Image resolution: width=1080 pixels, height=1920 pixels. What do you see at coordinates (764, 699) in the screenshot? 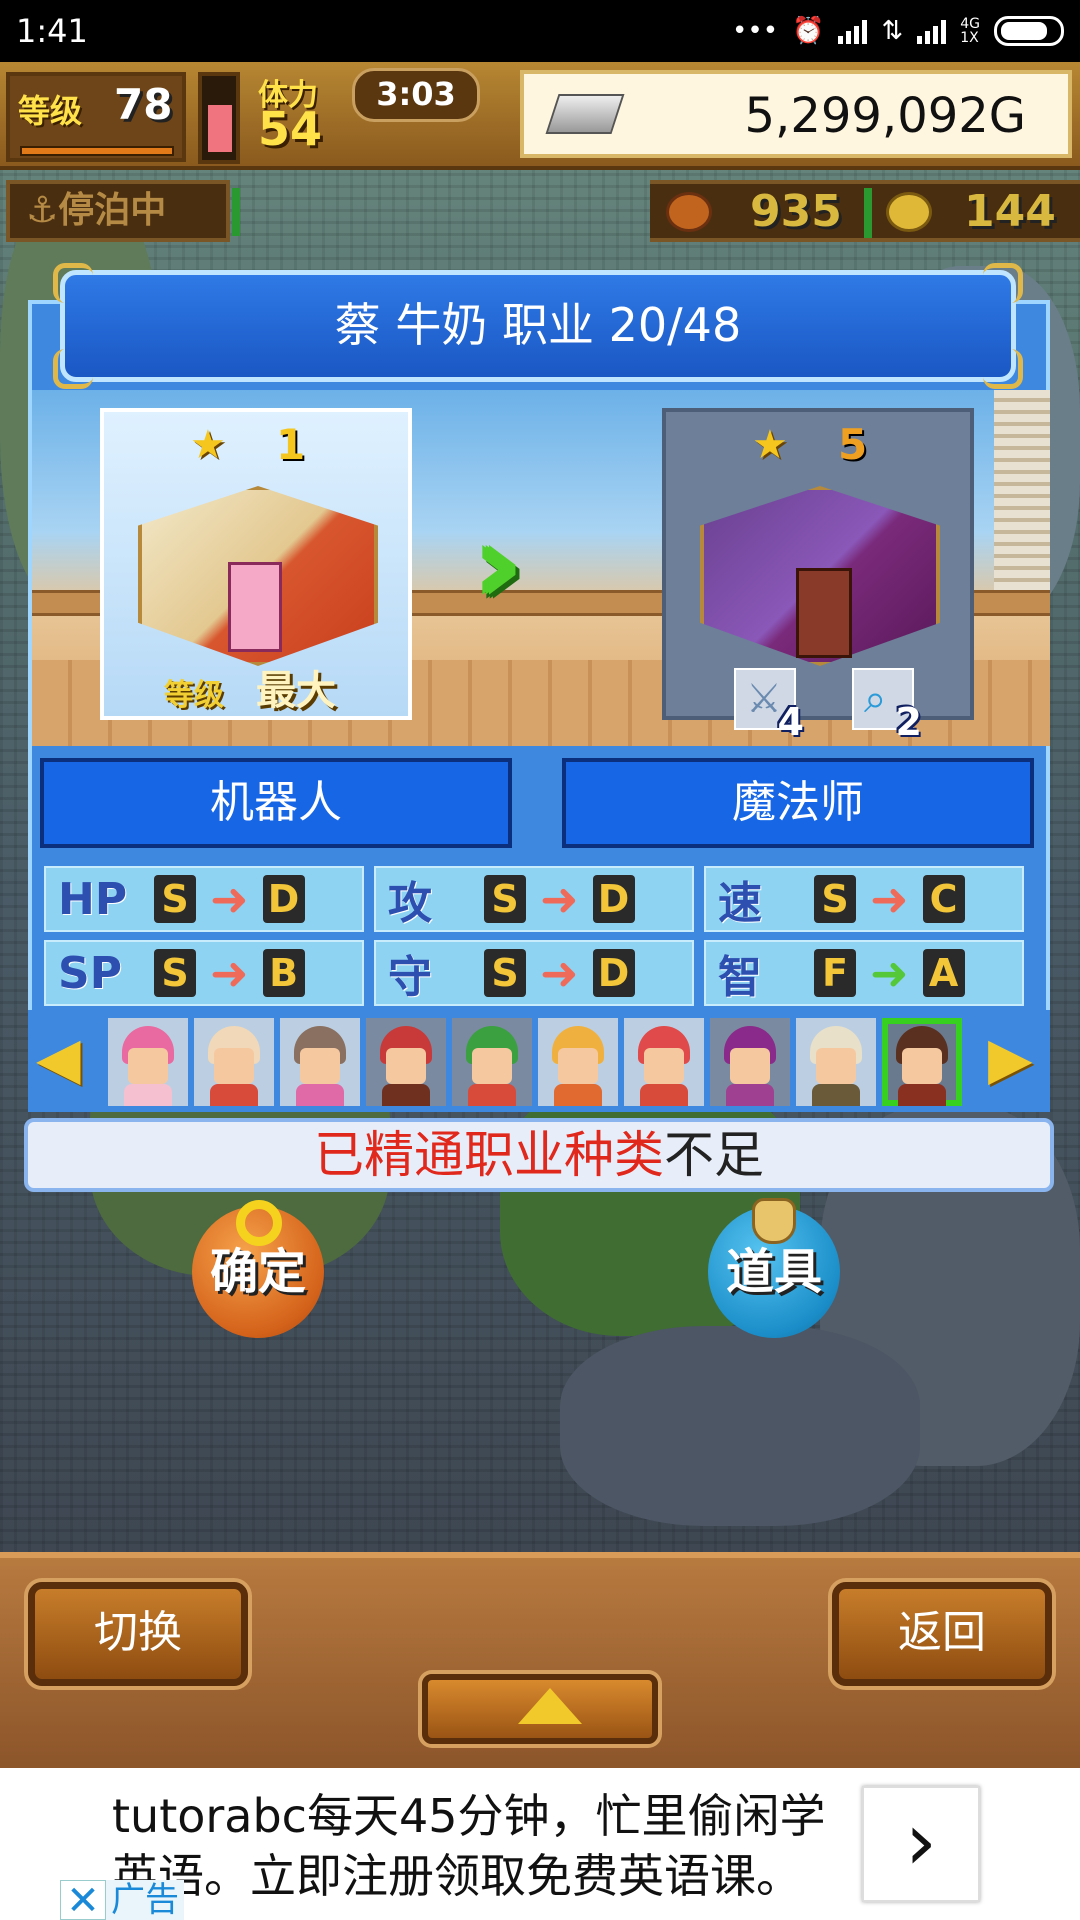
I see `sword-icon: ⚔` at bounding box center [764, 699].